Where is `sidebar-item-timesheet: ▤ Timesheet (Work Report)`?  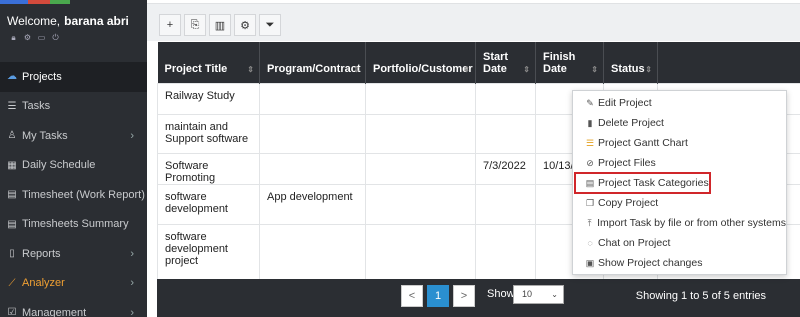 sidebar-item-timesheet: ▤ Timesheet (Work Report) is located at coordinates (73, 195).